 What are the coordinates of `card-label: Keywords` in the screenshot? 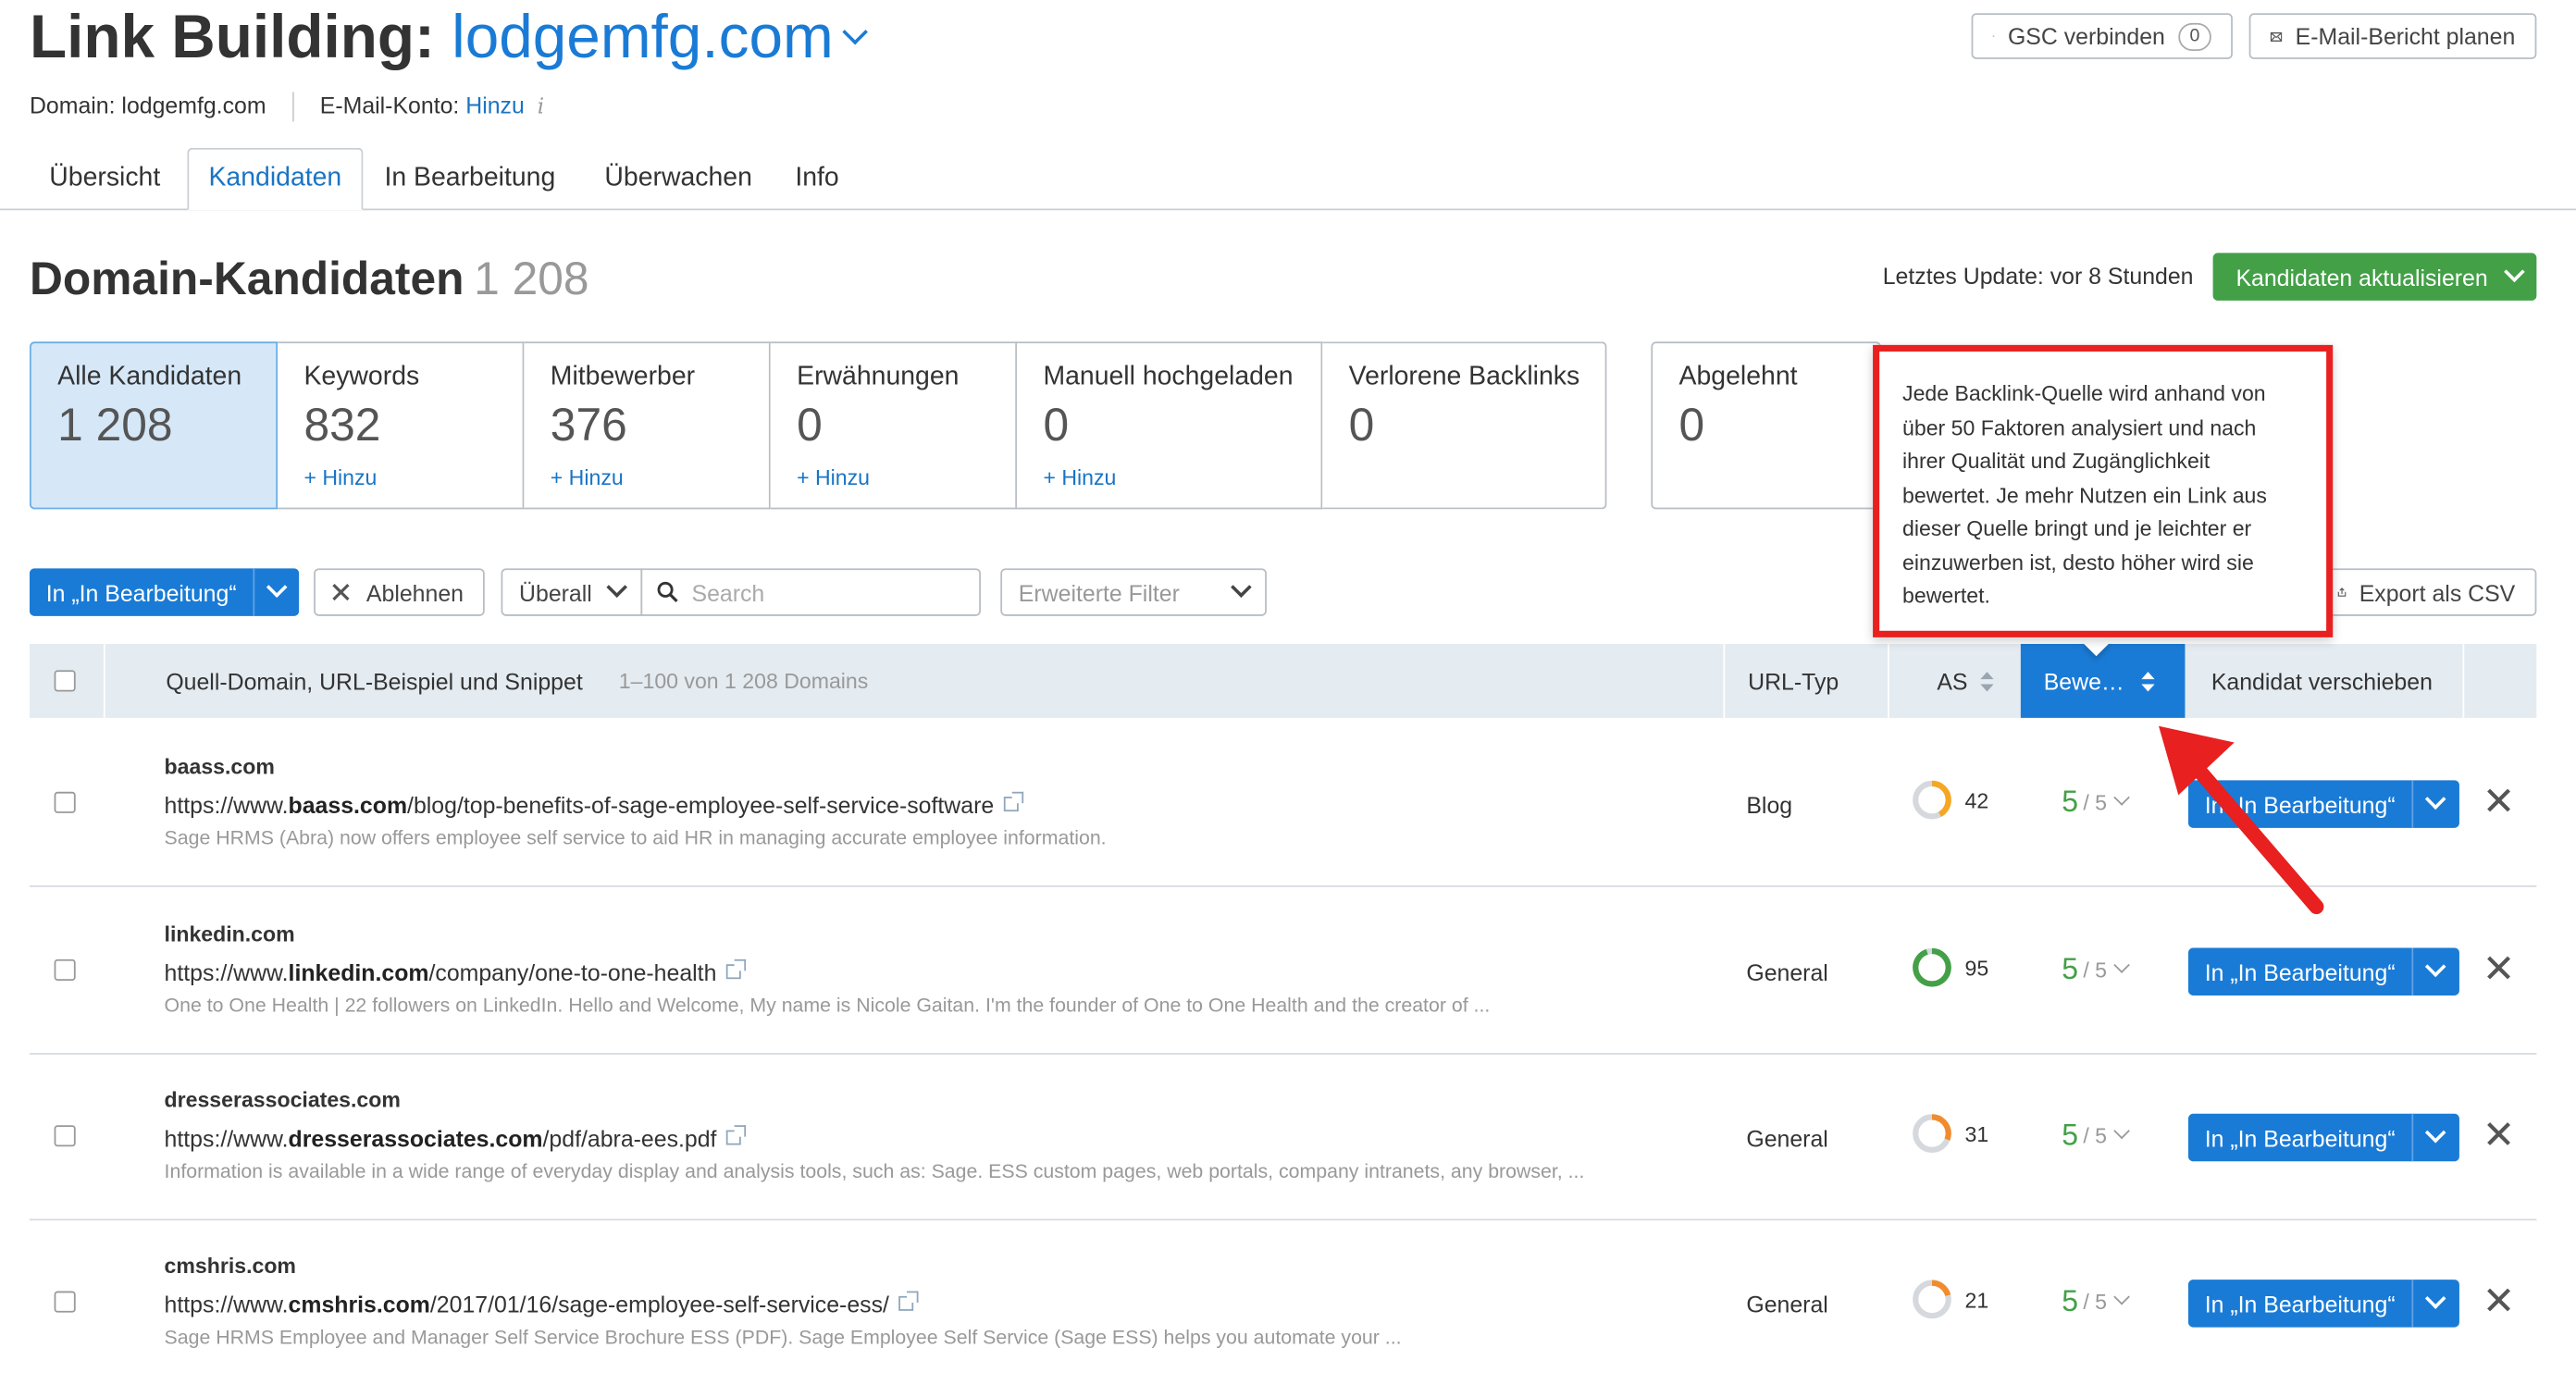 It's located at (399, 378).